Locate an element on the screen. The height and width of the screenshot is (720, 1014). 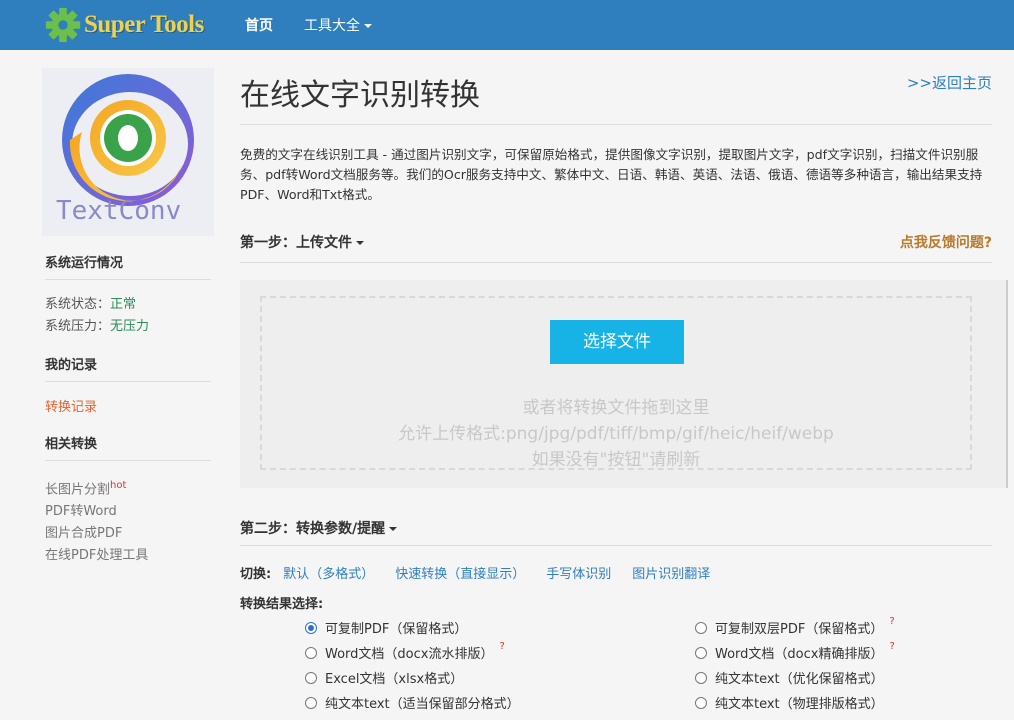
option-excel: Excel文档（xlsx格式） is located at coordinates (384, 677).